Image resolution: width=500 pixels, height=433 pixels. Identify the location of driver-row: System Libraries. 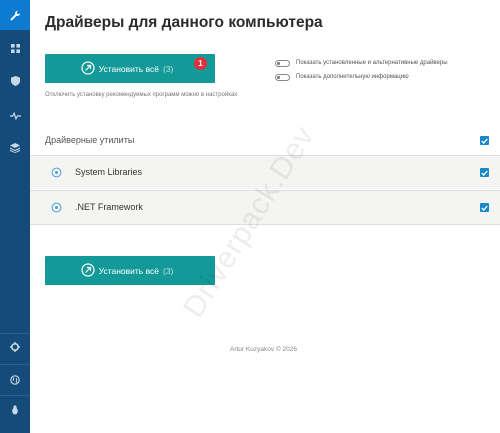
(265, 172).